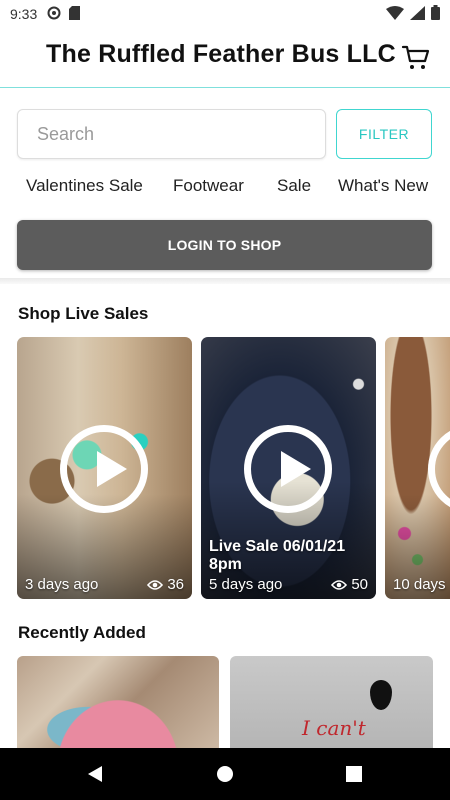 The width and height of the screenshot is (450, 800). What do you see at coordinates (419, 584) in the screenshot?
I see `live-sale-time: 10 days` at bounding box center [419, 584].